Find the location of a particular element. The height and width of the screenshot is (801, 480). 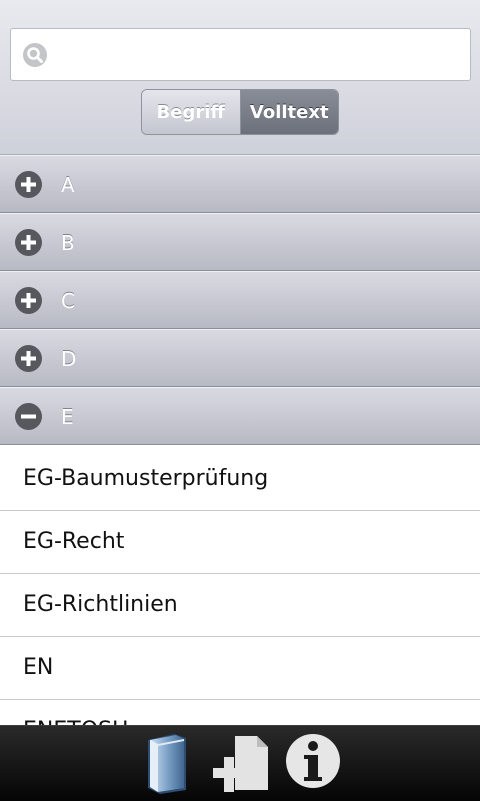

list-item: EG-Richtlinien is located at coordinates (240, 605).